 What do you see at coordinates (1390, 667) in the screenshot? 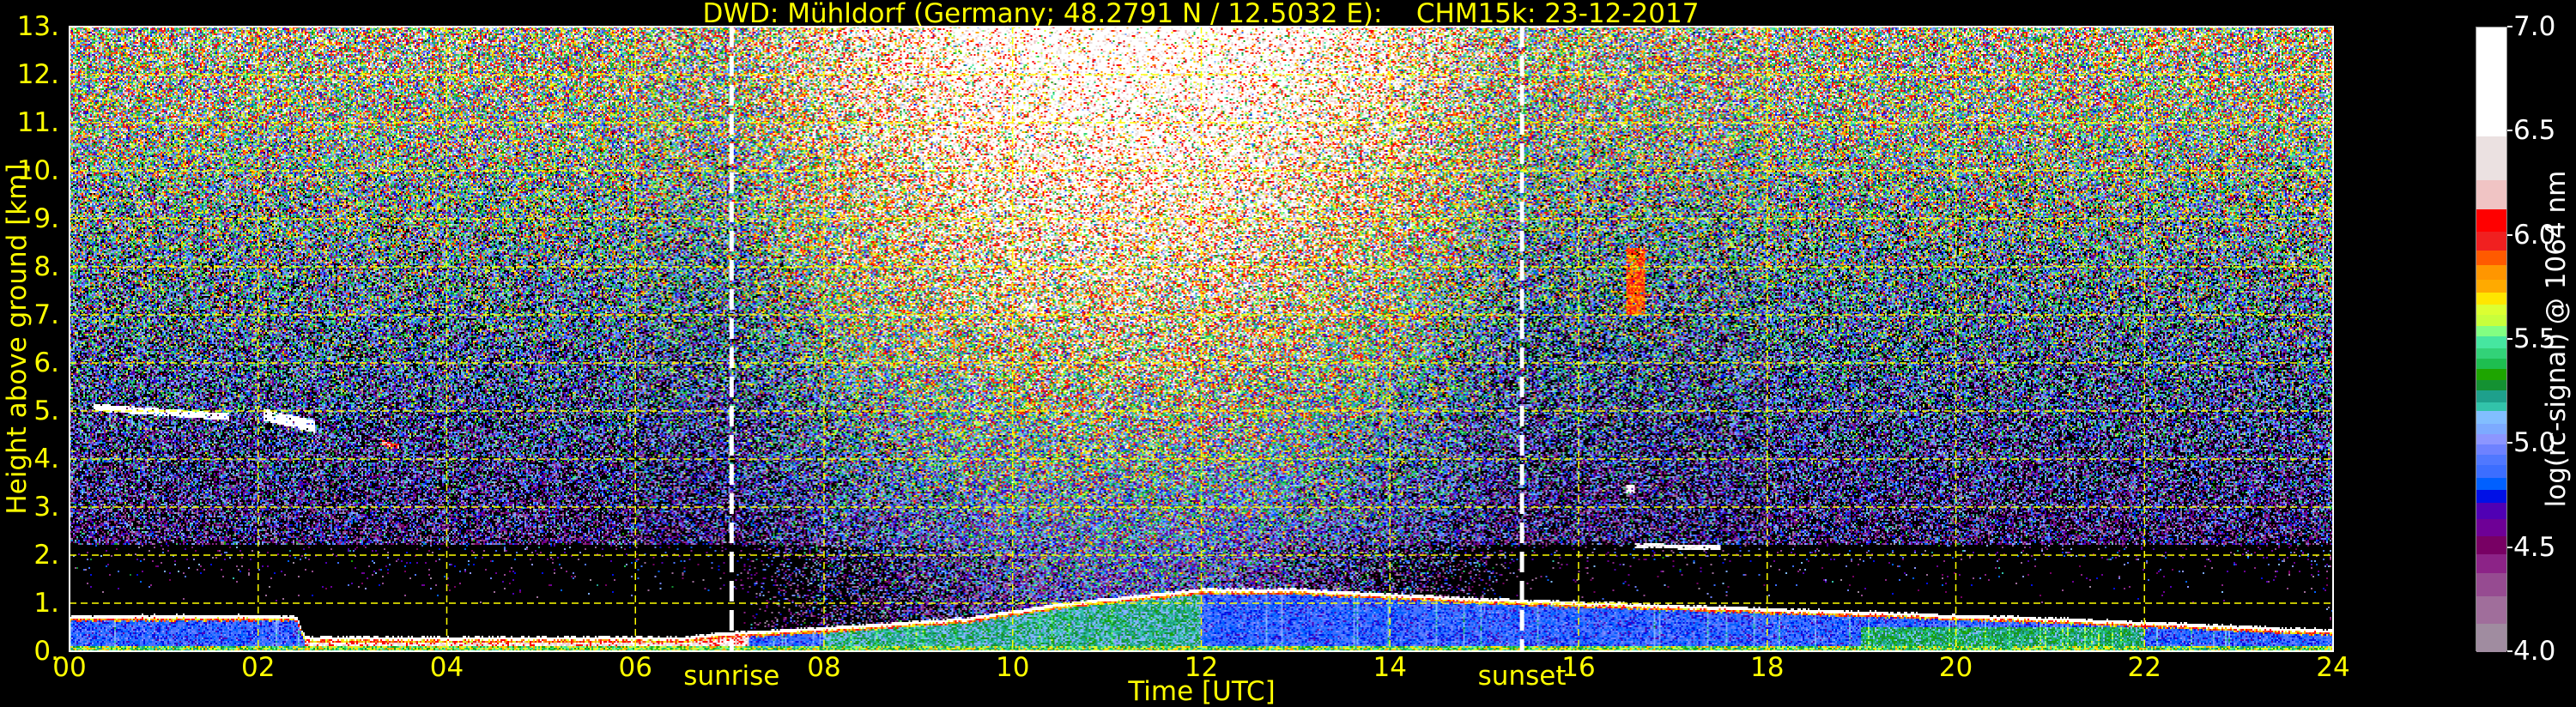
I see `x-tick-label: 14` at bounding box center [1390, 667].